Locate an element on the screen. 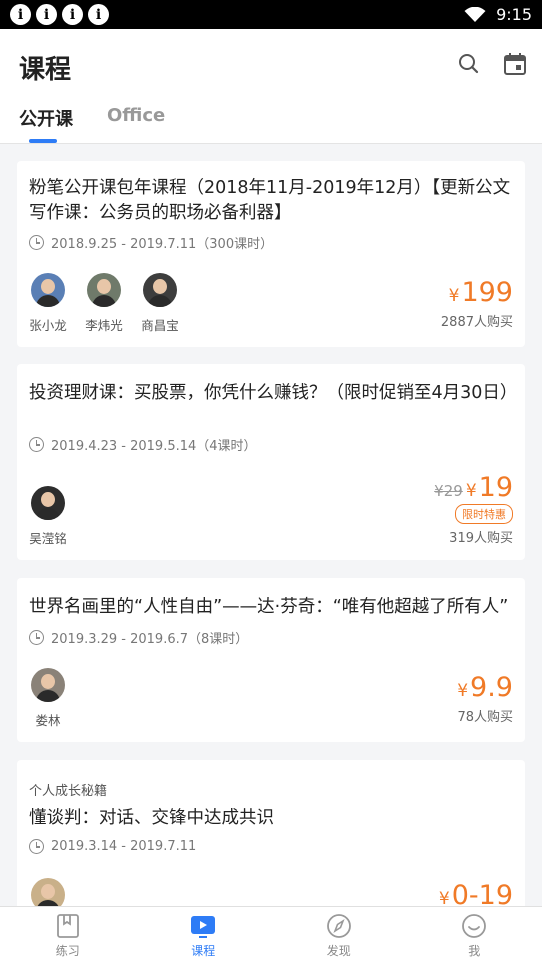  nav-label: 练习 is located at coordinates (67, 951).